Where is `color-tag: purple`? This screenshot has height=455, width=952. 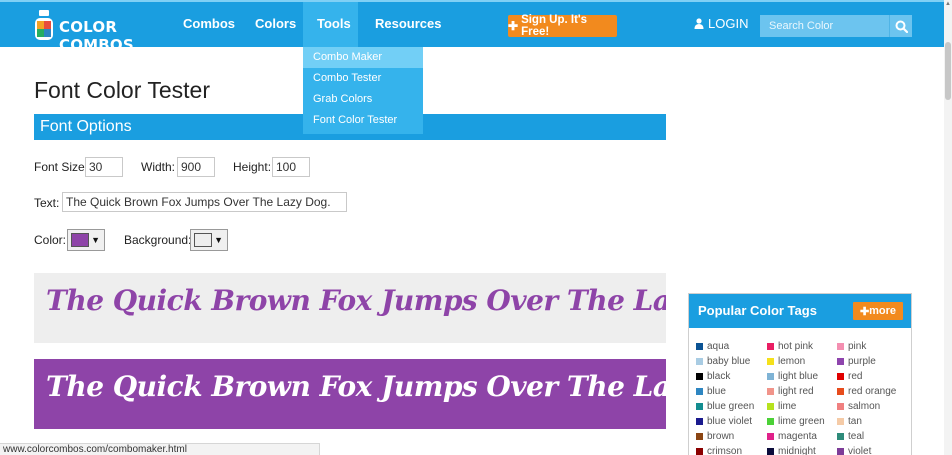
color-tag: purple is located at coordinates (856, 361).